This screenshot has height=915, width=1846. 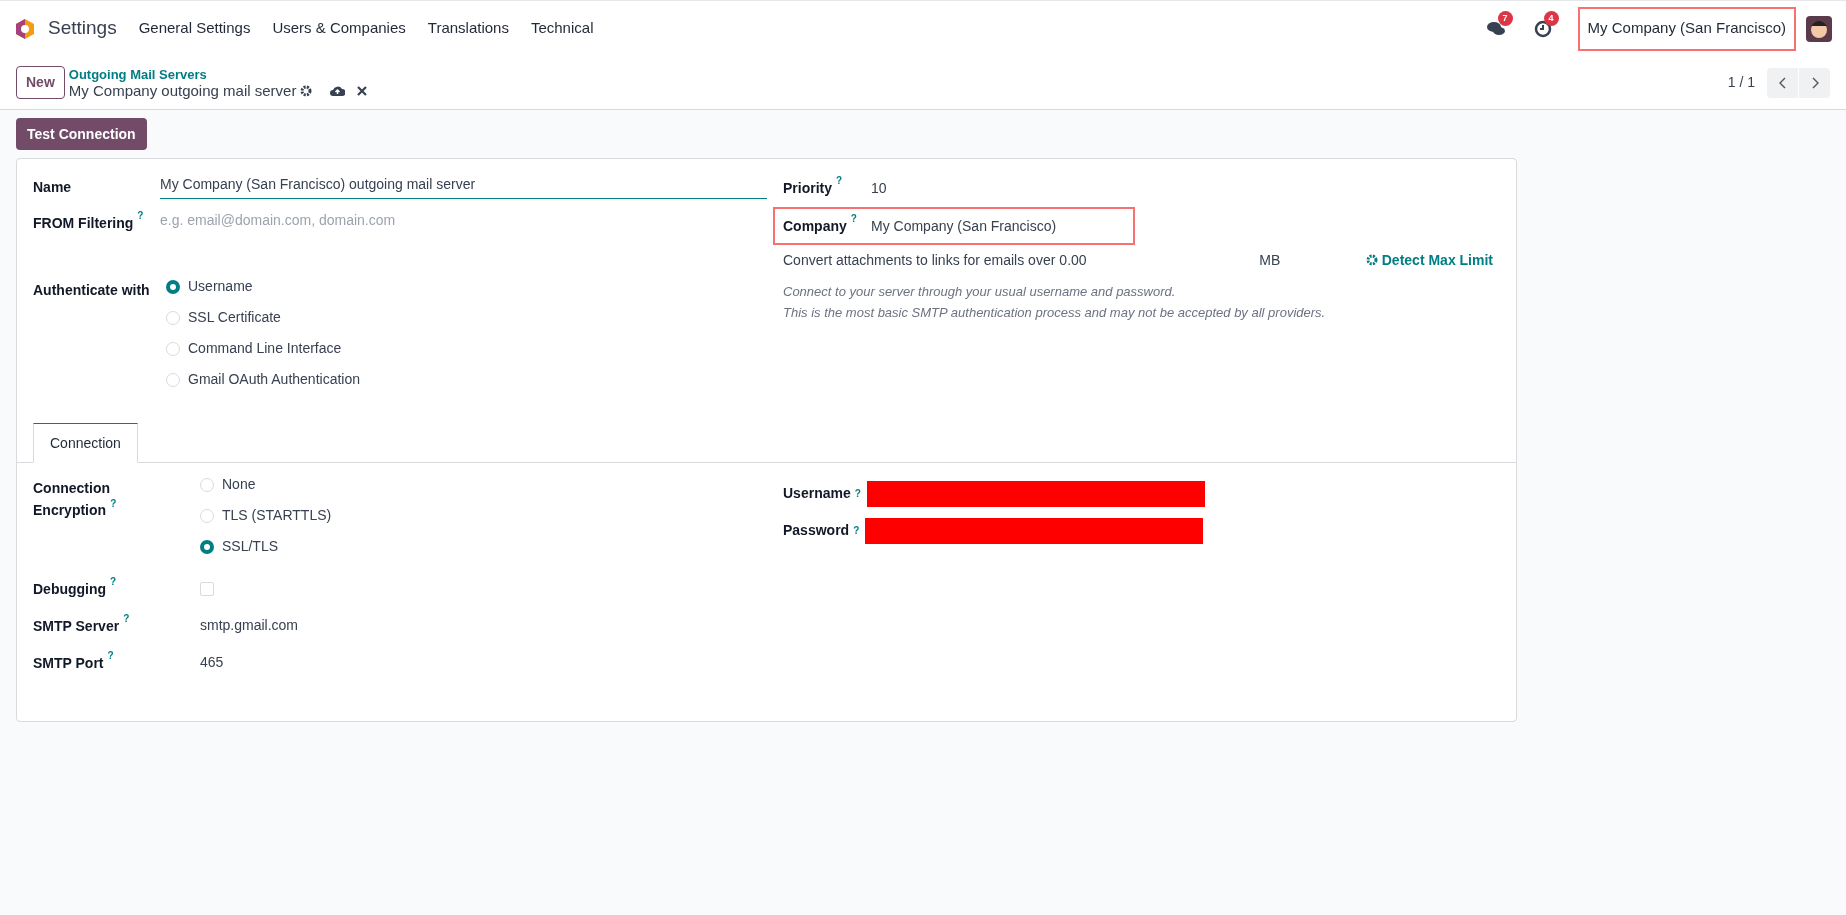 What do you see at coordinates (807, 188) in the screenshot?
I see `field-label: Priority` at bounding box center [807, 188].